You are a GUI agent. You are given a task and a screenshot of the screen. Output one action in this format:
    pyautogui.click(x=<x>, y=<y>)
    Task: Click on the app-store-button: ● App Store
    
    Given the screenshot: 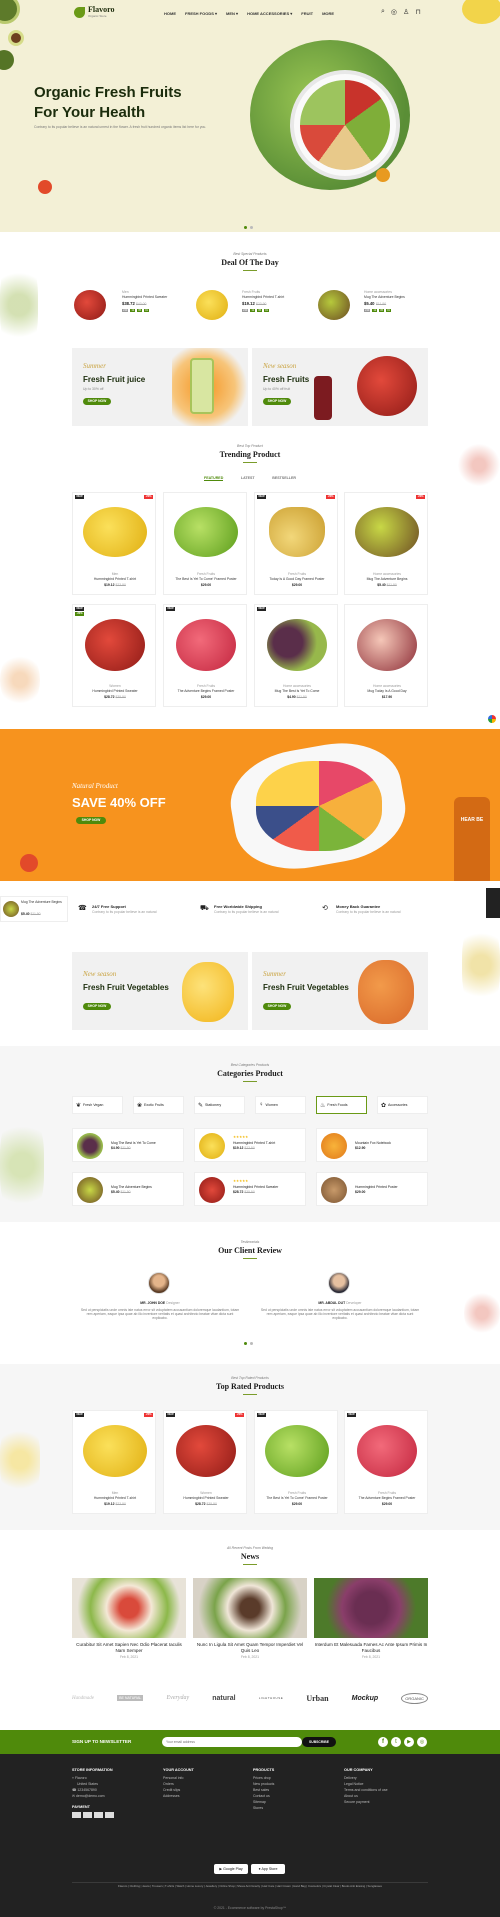 What is the action you would take?
    pyautogui.click(x=268, y=1869)
    